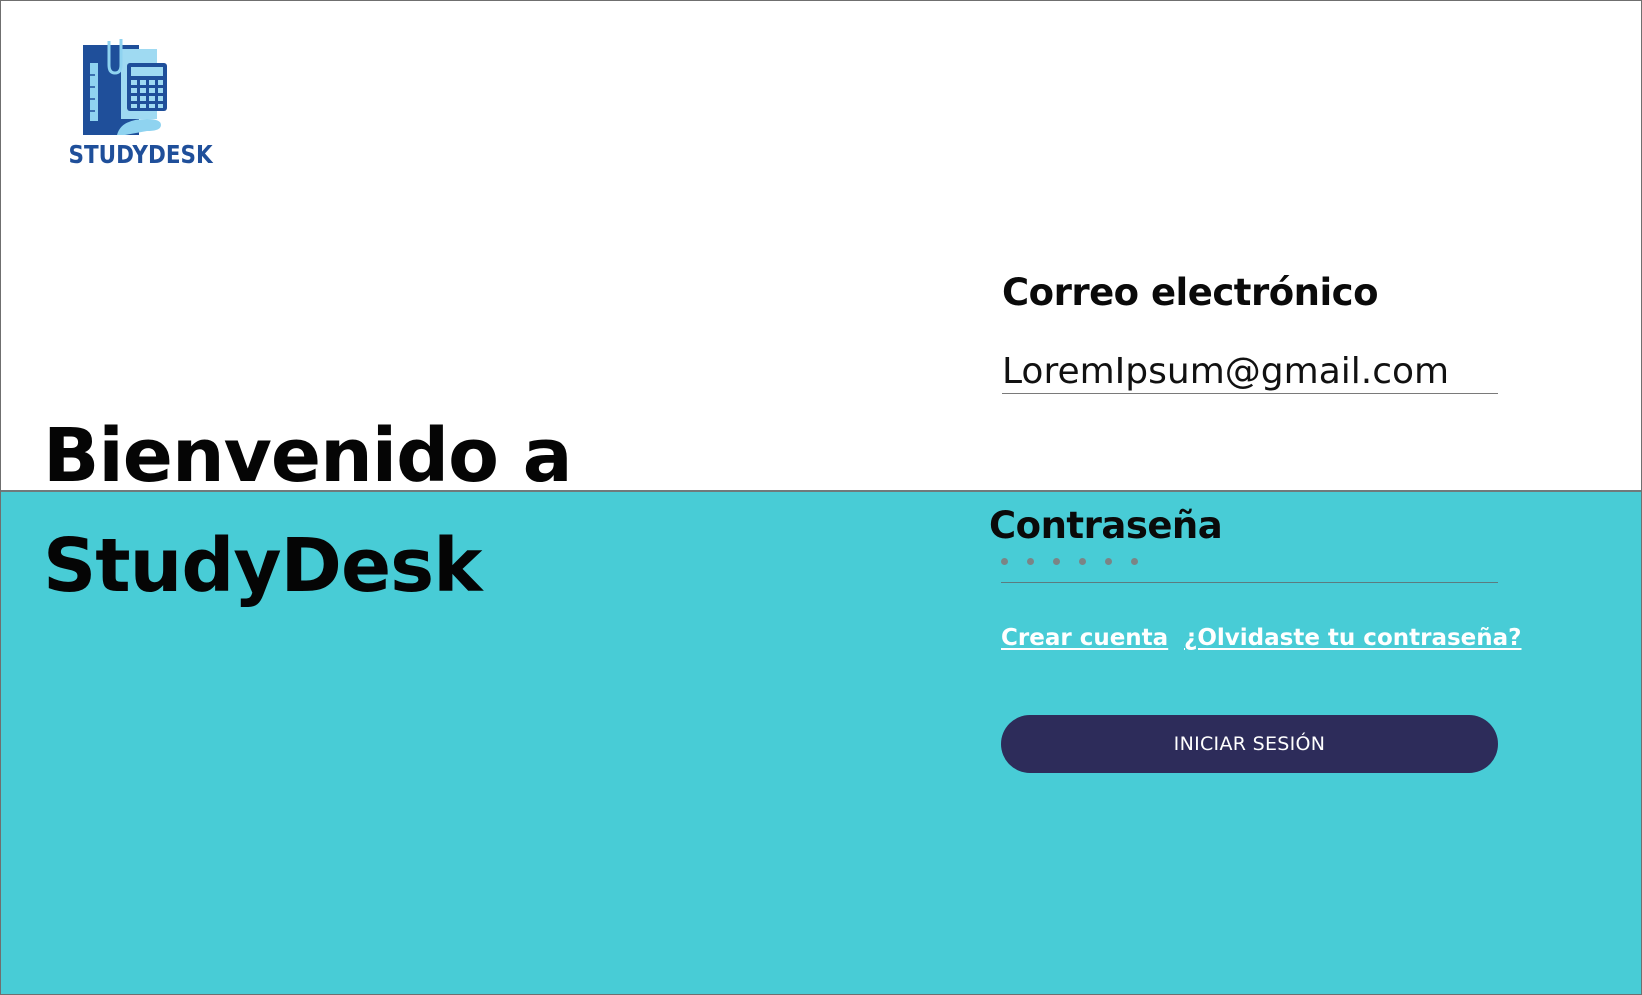 The width and height of the screenshot is (1642, 995). What do you see at coordinates (1250, 371) in the screenshot?
I see `email-field` at bounding box center [1250, 371].